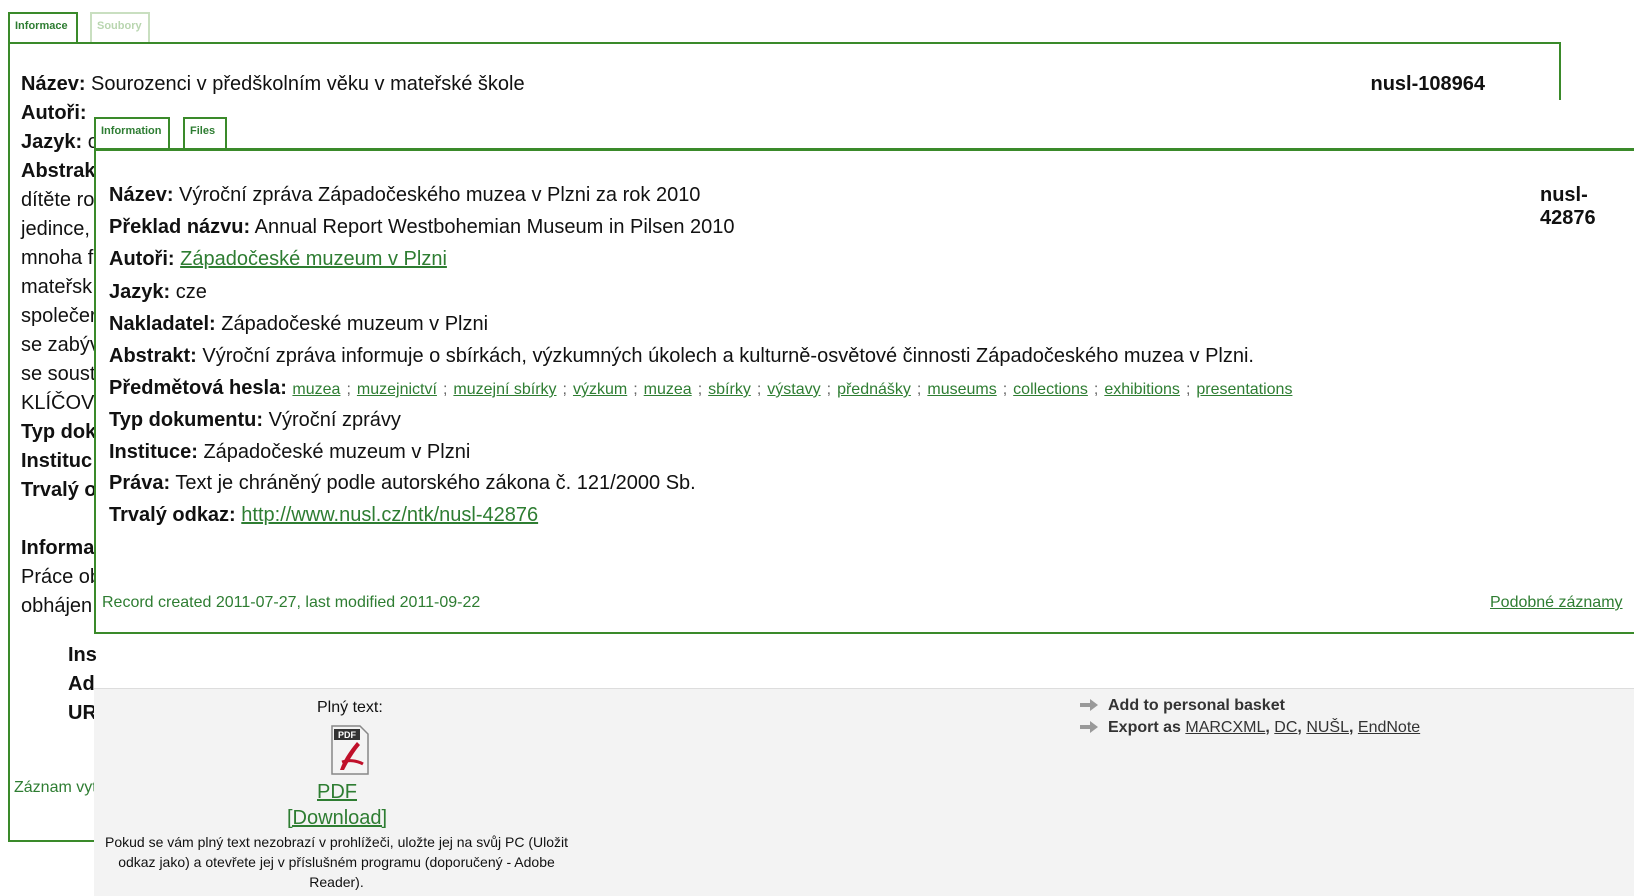 This screenshot has height=896, width=1634. I want to click on keyword-link: exhibitions, so click(1142, 389).